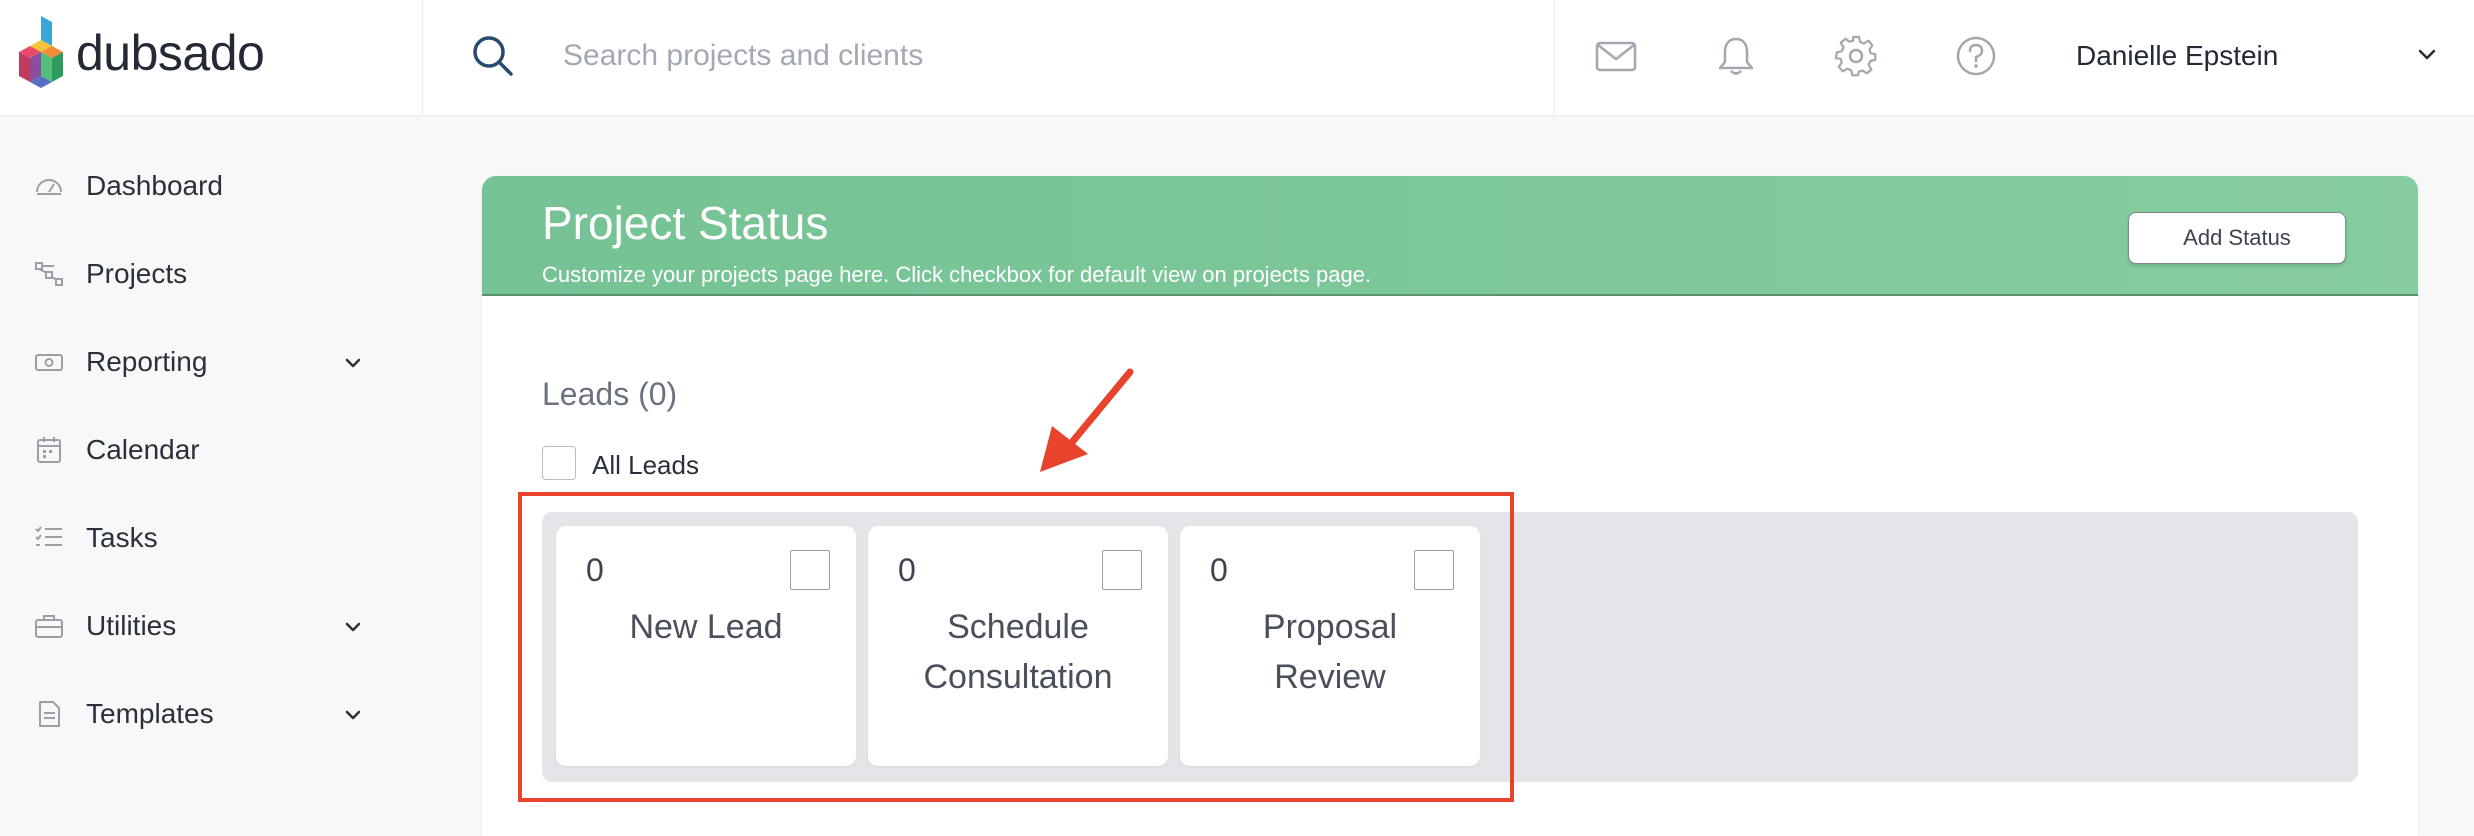 This screenshot has width=2474, height=836. Describe the element at coordinates (645, 465) in the screenshot. I see `all-leads-label: All Leads` at that location.